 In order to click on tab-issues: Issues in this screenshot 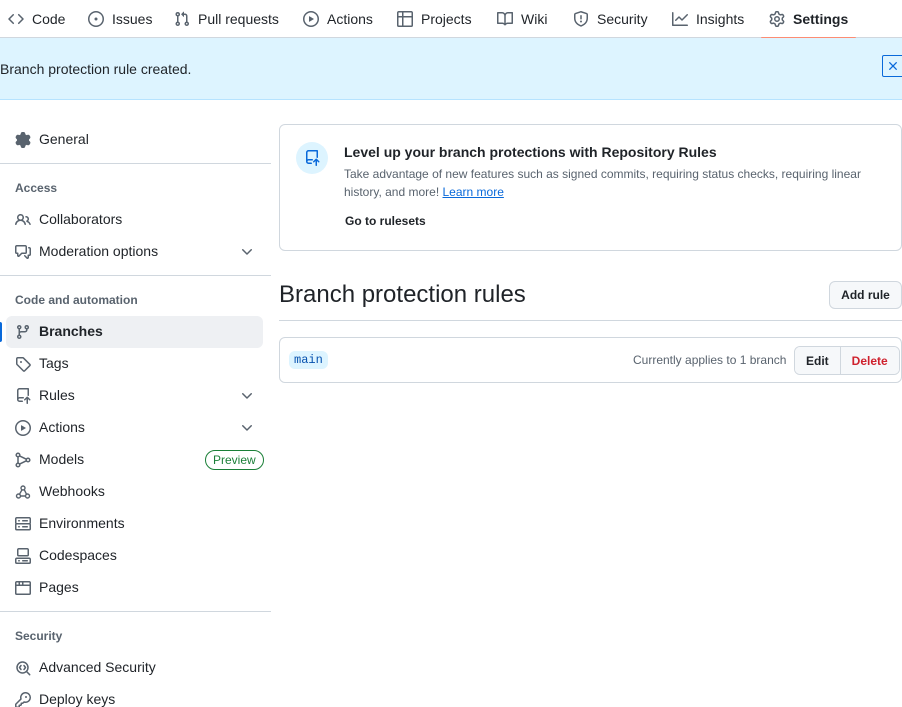, I will do `click(120, 19)`.